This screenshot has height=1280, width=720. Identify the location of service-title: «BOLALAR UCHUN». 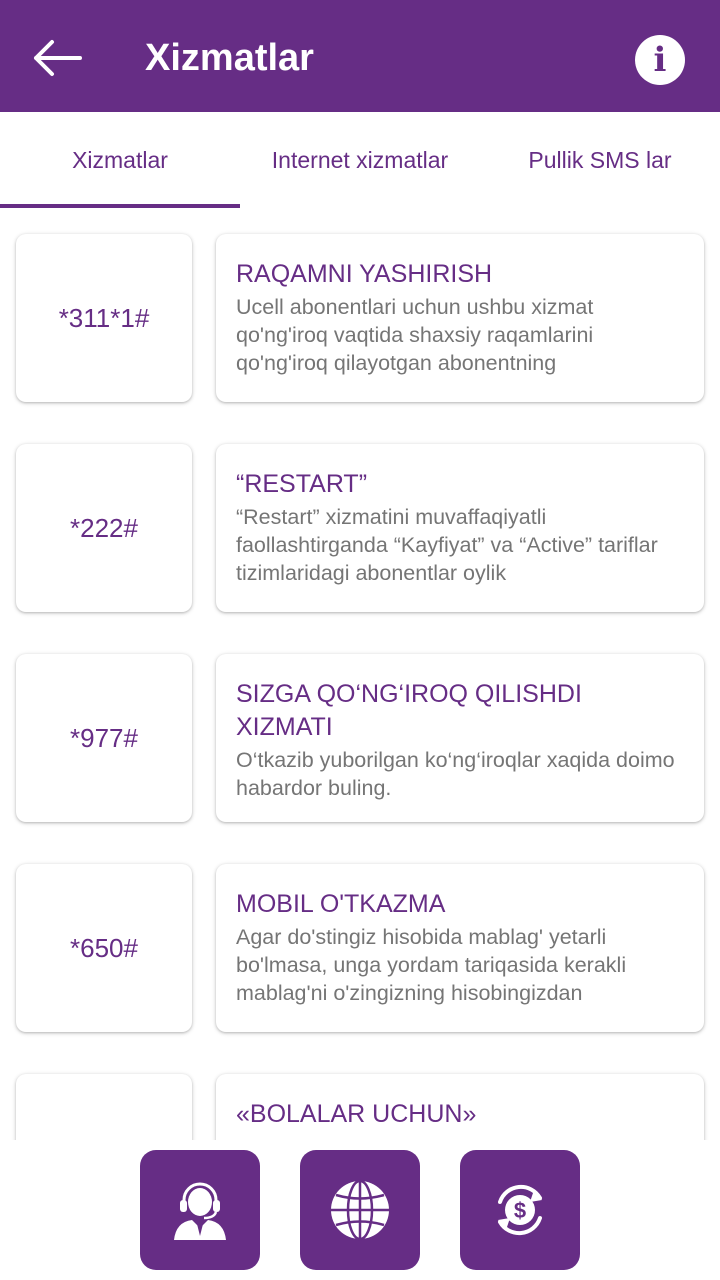
(356, 1114).